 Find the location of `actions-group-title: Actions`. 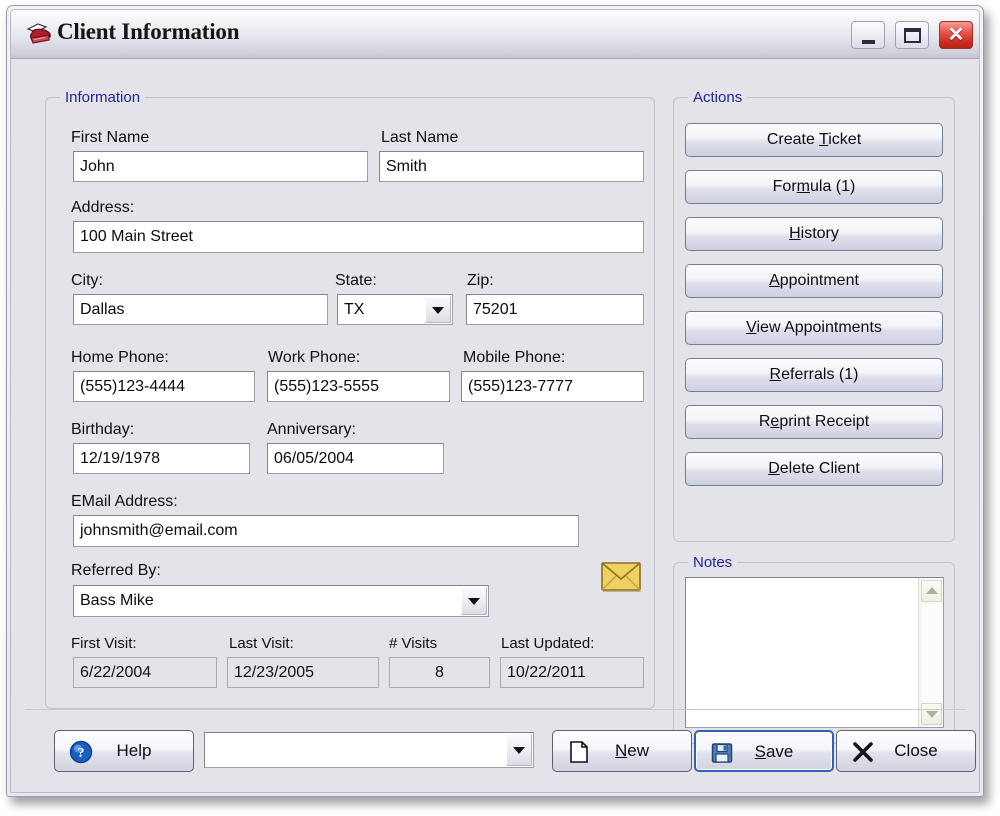

actions-group-title: Actions is located at coordinates (718, 97).